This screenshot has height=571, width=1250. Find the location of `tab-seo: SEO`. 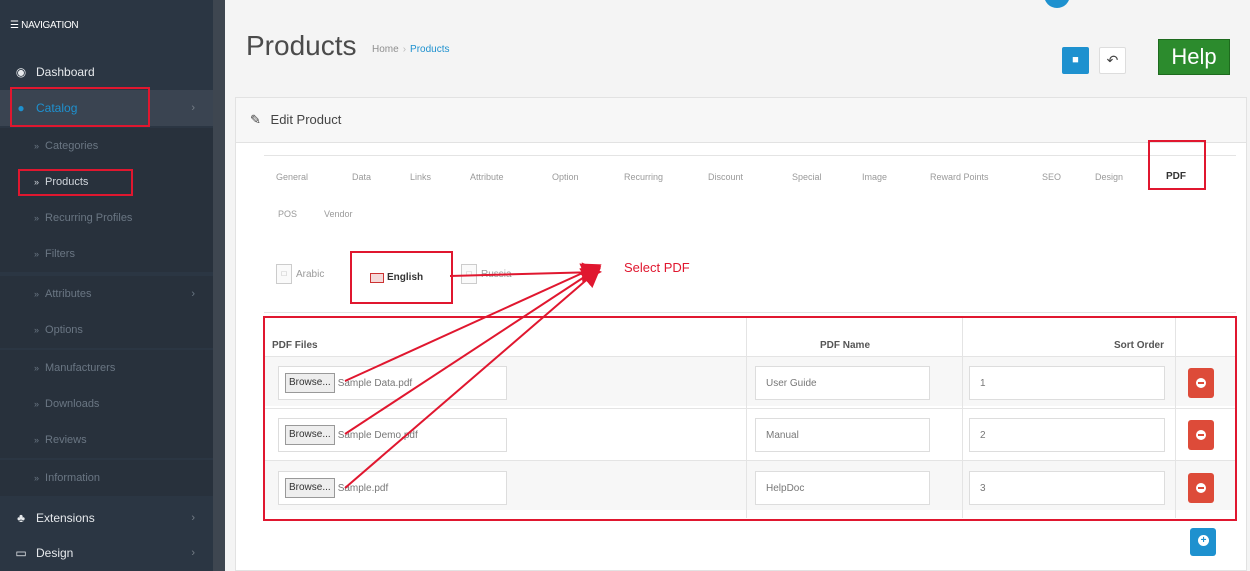

tab-seo: SEO is located at coordinates (1051, 177).